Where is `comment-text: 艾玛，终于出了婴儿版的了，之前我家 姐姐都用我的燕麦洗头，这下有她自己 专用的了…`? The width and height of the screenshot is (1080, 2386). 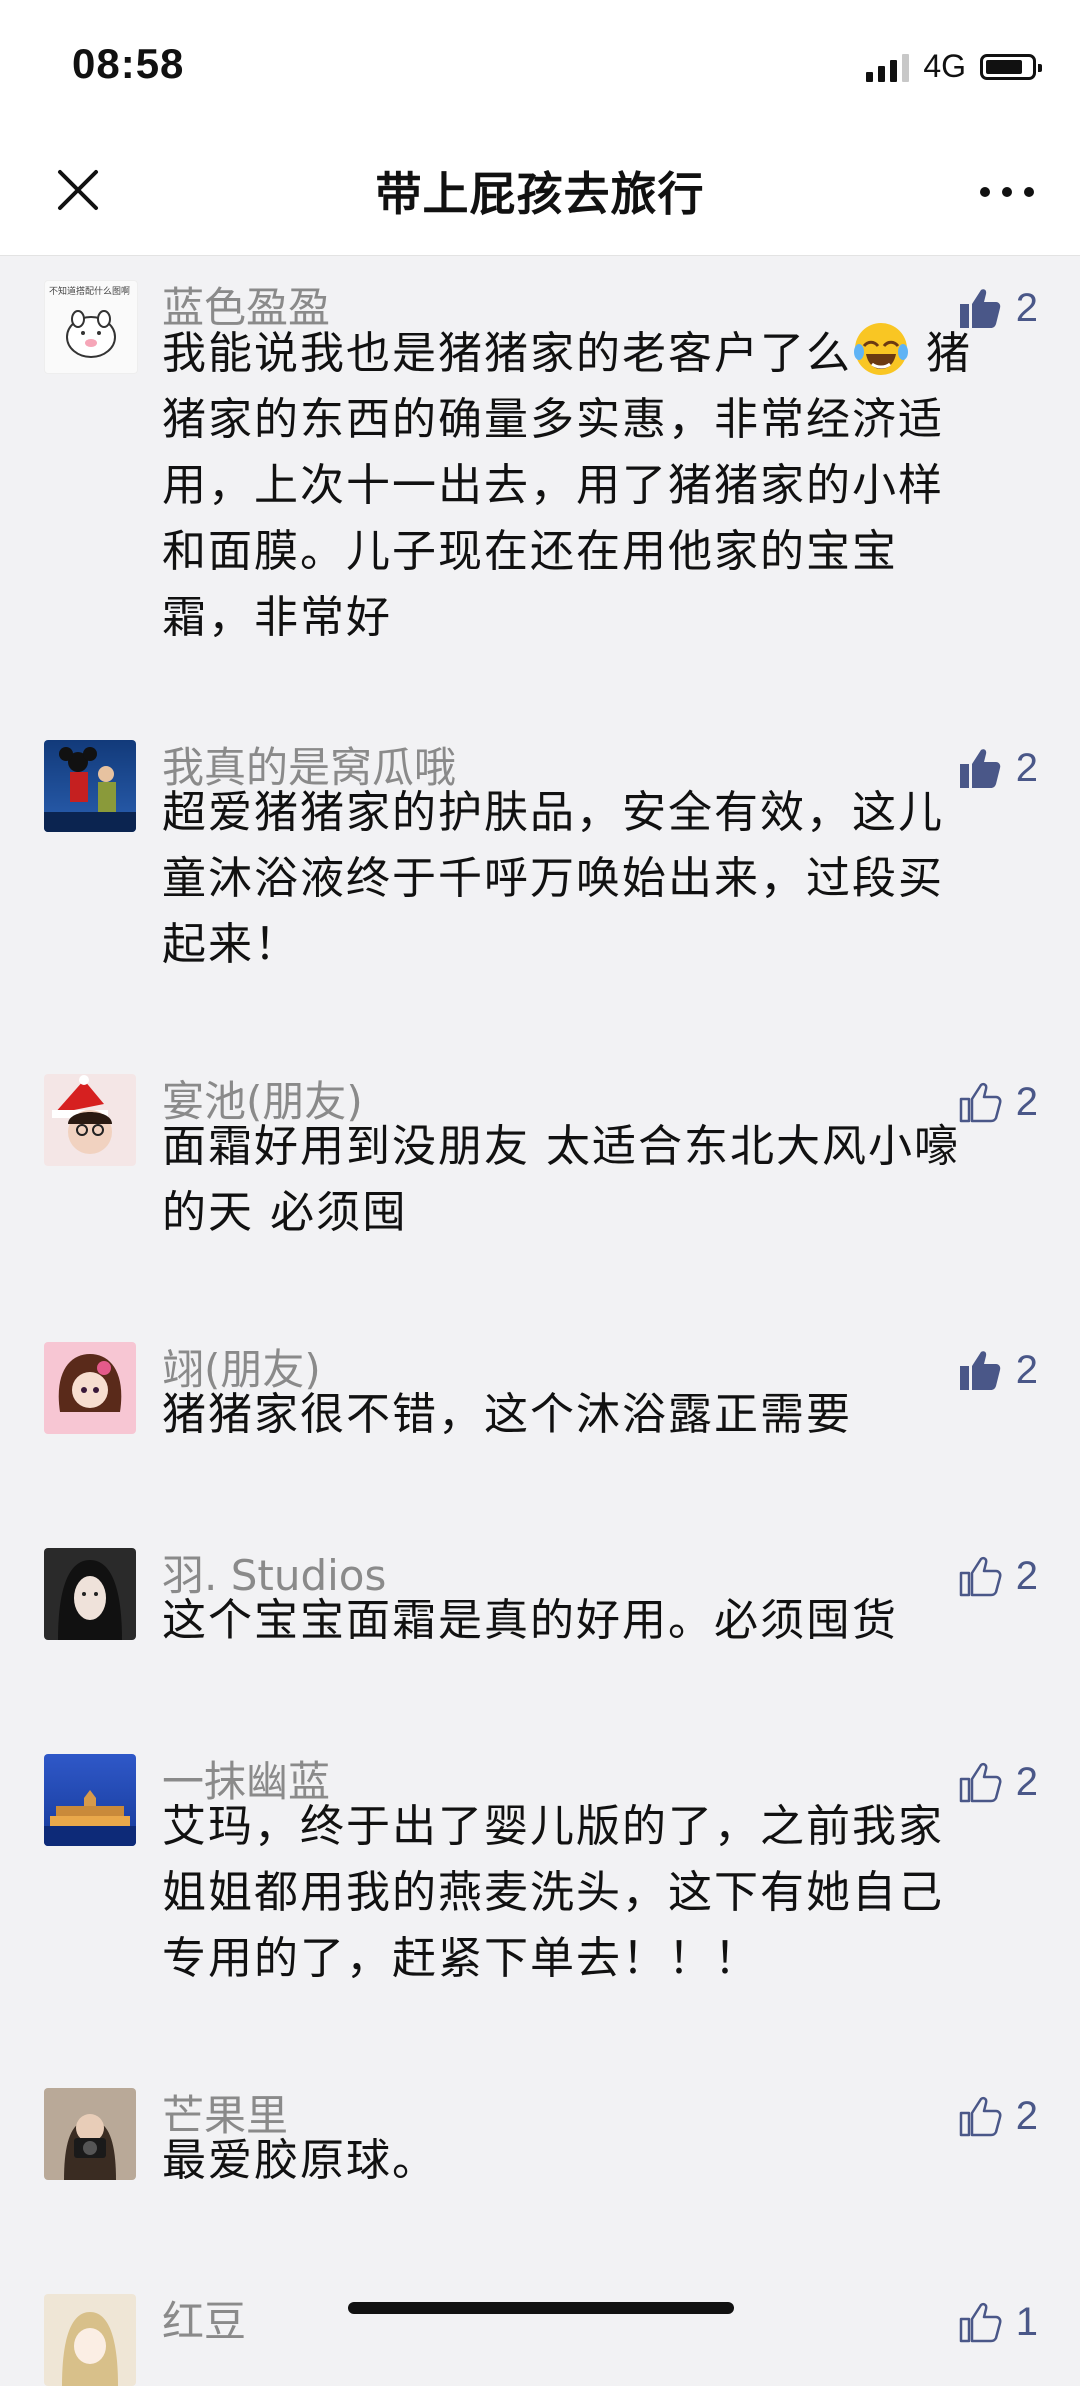 comment-text: 艾玛，终于出了婴儿版的了，之前我家 姐姐都用我的燕麦洗头，这下有她自己 专用的了… is located at coordinates (592, 1893).